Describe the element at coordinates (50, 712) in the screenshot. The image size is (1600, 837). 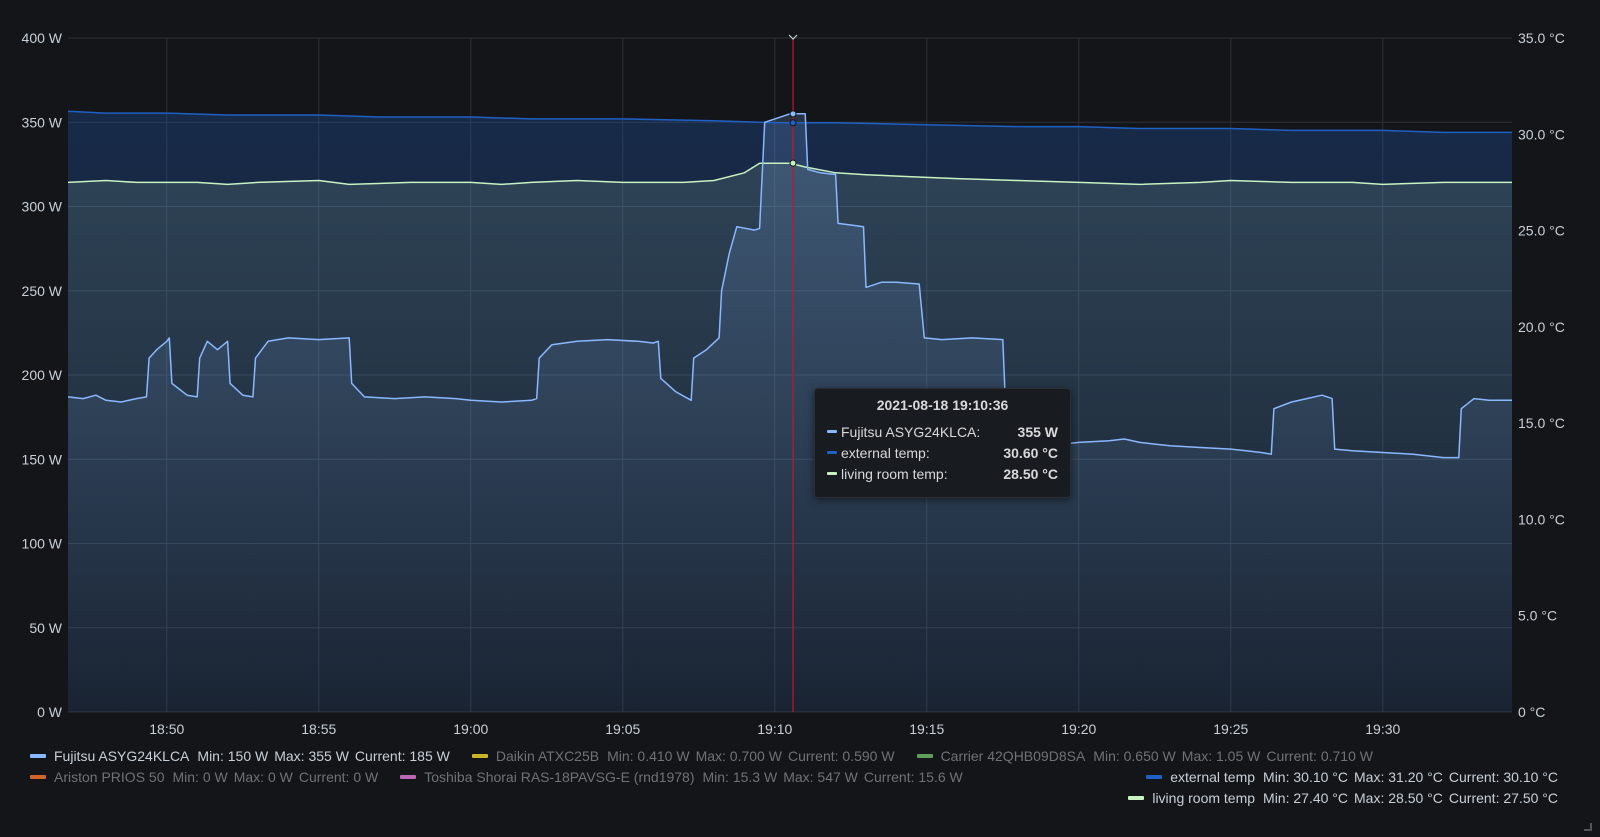
I see `y-left-tick-label: 0 W` at that location.